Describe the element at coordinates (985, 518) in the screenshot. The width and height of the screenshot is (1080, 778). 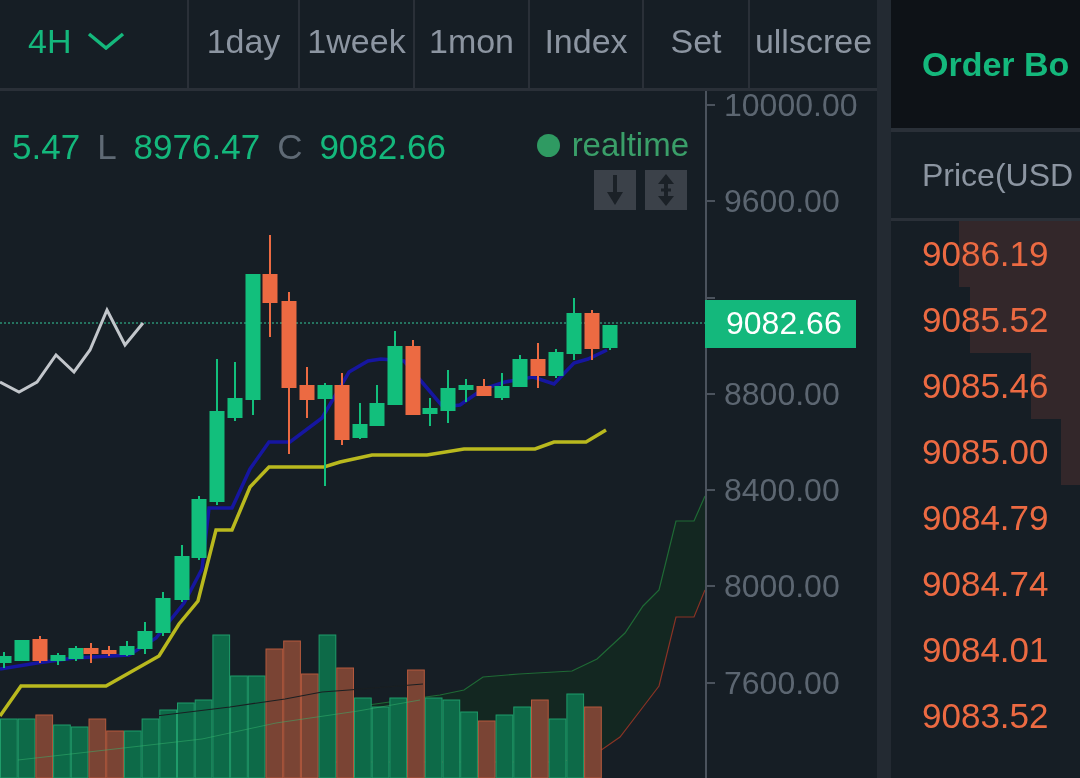
I see `ask-price: 9084.79` at that location.